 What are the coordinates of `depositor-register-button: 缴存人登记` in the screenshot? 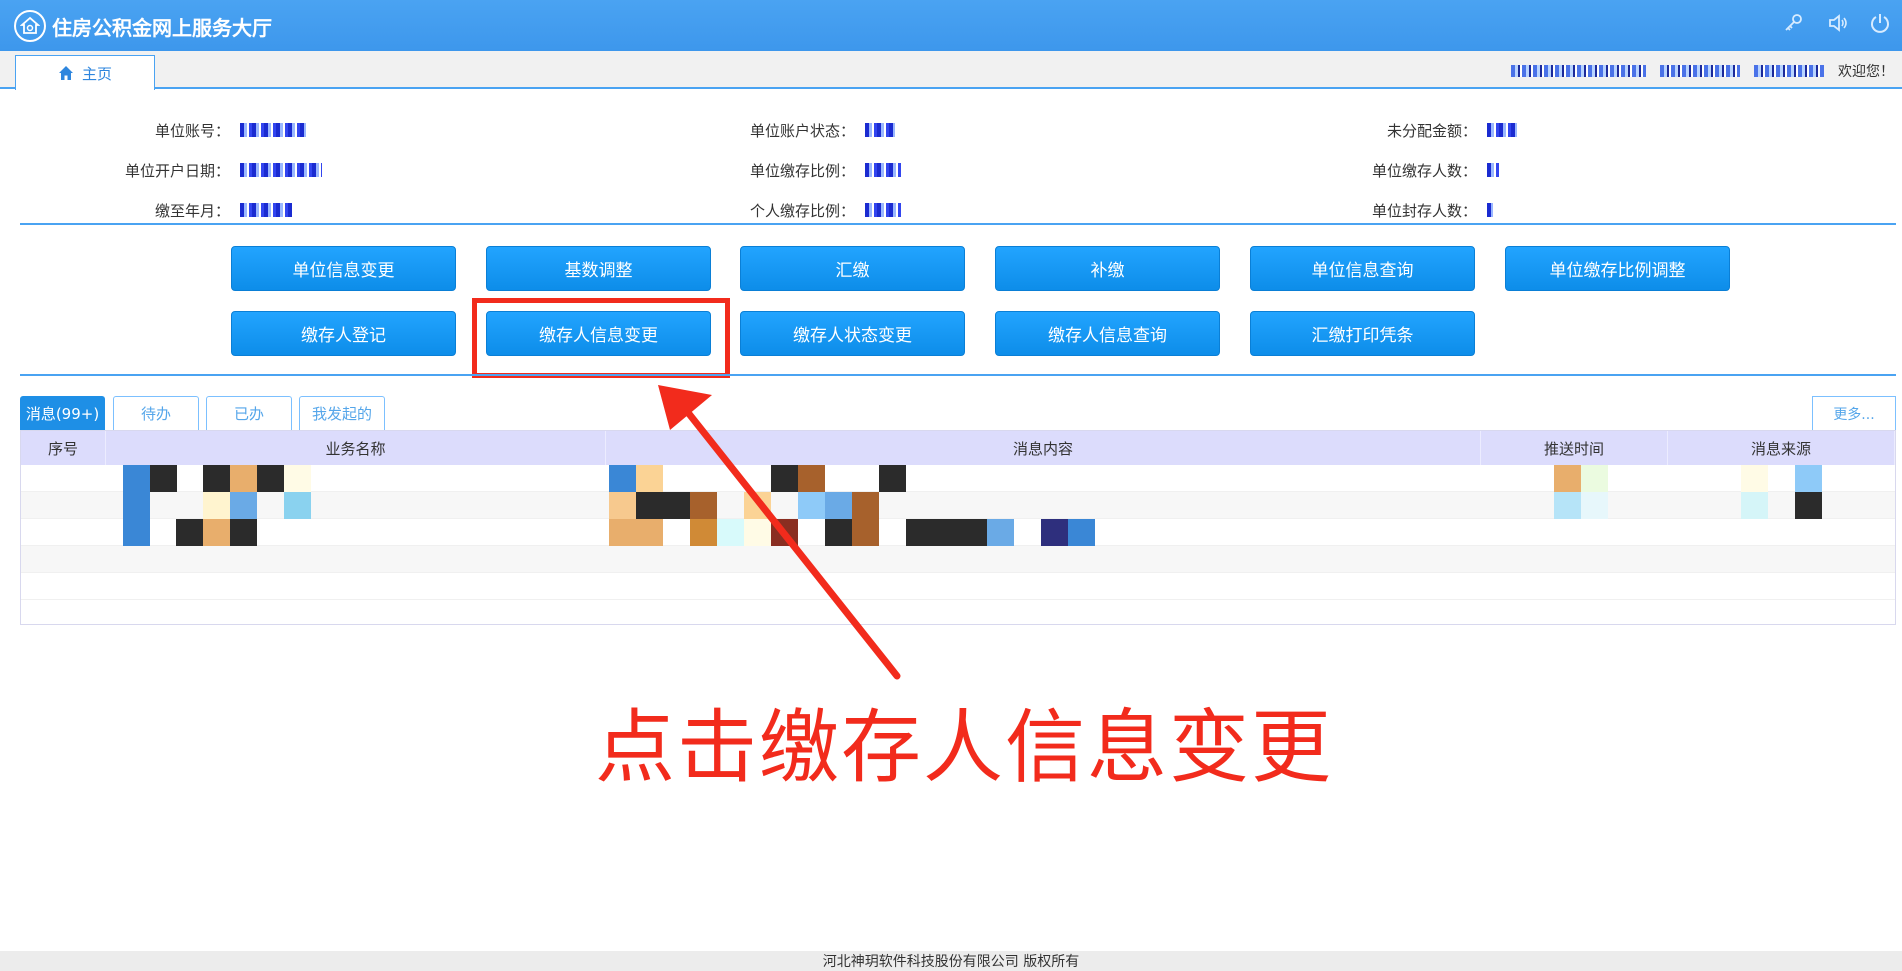 It's located at (343, 333).